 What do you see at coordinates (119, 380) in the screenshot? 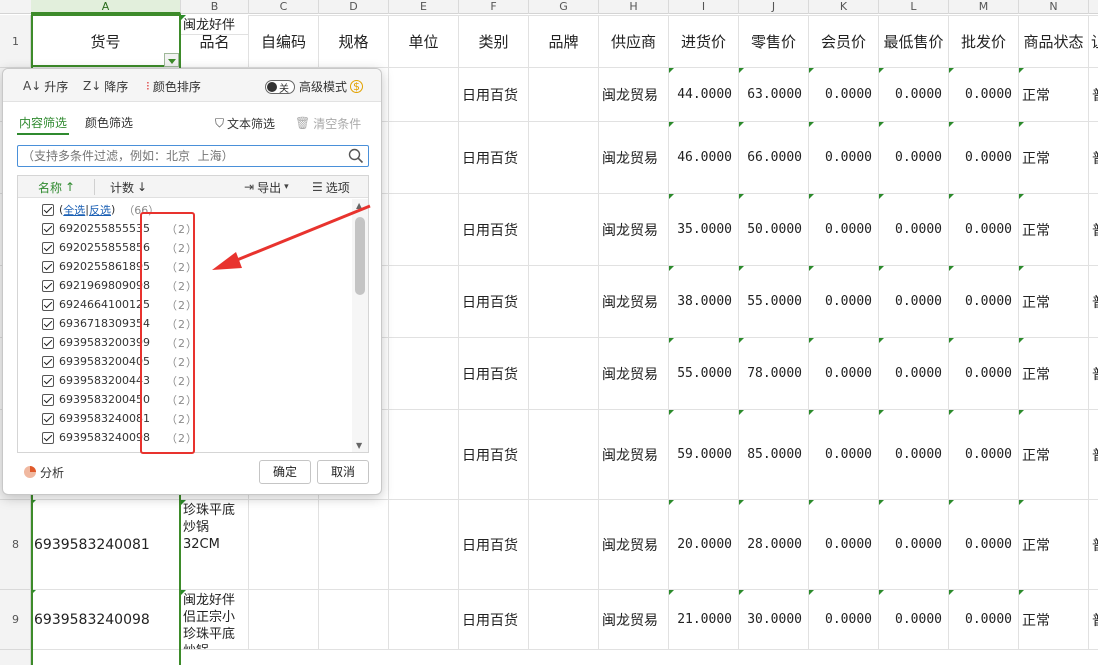
I see `list-item: 6939583200443 （2）` at bounding box center [119, 380].